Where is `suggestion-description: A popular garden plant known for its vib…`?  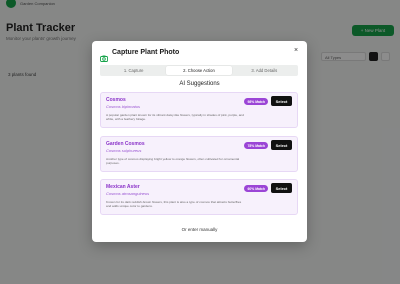
suggestion-description: A popular garden plant known for its vib… is located at coordinates (175, 117).